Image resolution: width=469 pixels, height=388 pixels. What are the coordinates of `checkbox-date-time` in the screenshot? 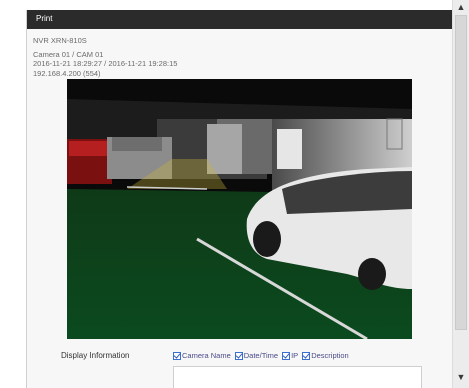 It's located at (238, 355).